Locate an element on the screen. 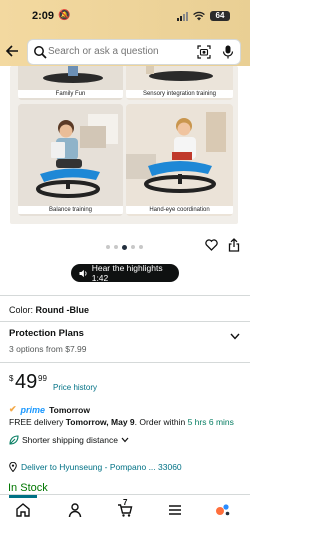 This screenshot has width=320, height=541. highlights-label: Hear the highlights 1:42 is located at coordinates (127, 273).